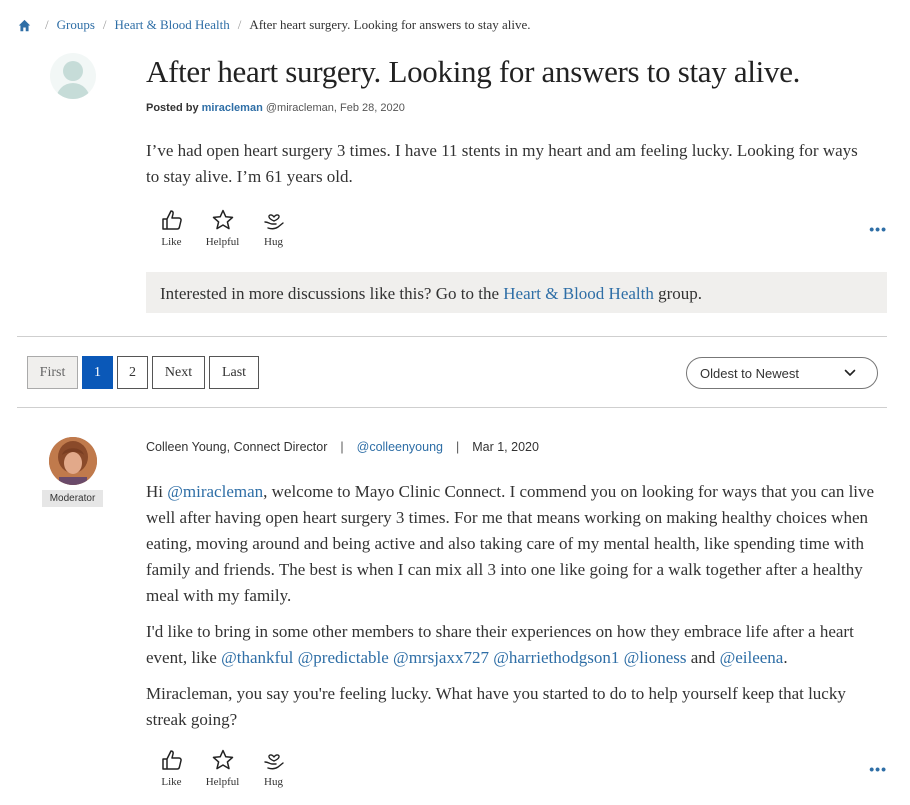 This screenshot has height=805, width=910. I want to click on sort-selected-label: Oldest to Newest, so click(749, 373).